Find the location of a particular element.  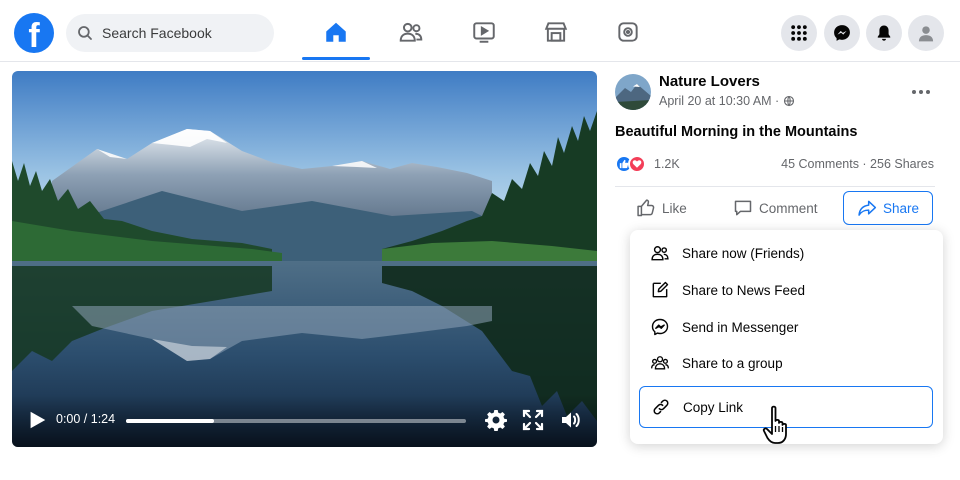

tab-home is located at coordinates (336, 35).